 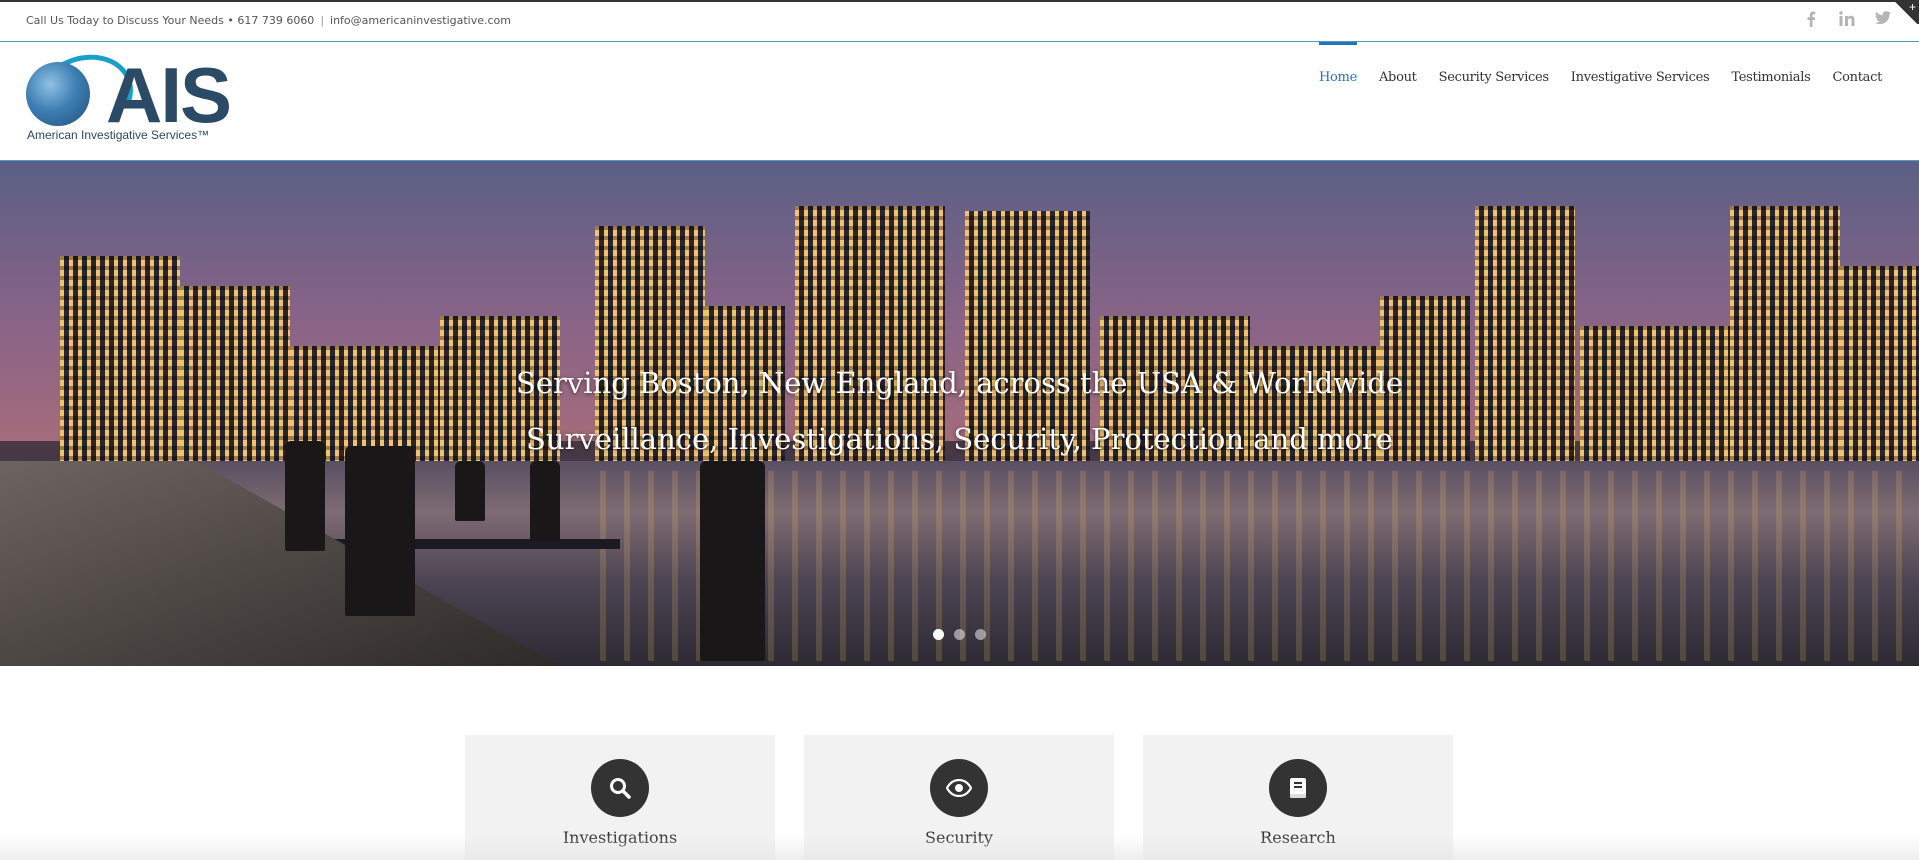 I want to click on logo-tagline: American Investigative Services™, so click(x=118, y=135).